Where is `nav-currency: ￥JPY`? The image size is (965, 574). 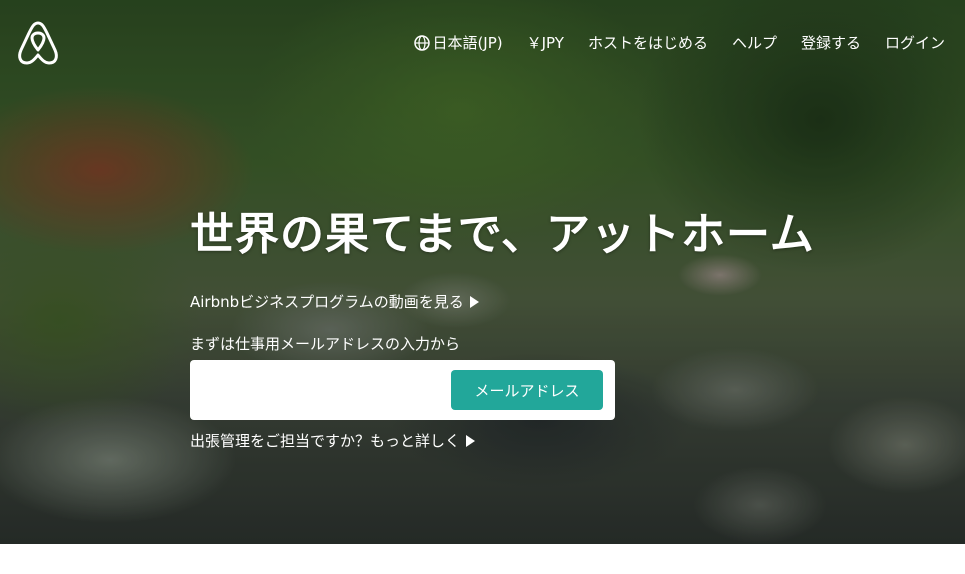 nav-currency: ￥JPY is located at coordinates (545, 42).